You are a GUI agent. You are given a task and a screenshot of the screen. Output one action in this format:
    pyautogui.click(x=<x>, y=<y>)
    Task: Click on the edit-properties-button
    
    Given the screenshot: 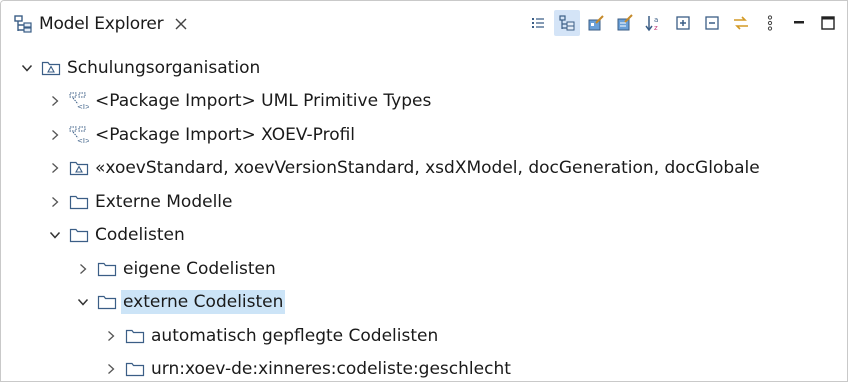 What is the action you would take?
    pyautogui.click(x=625, y=23)
    